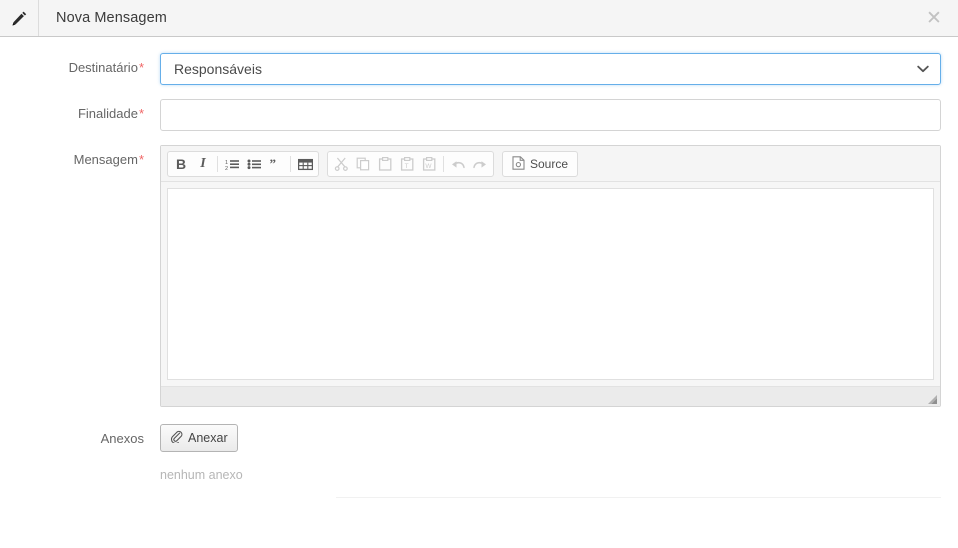 The height and width of the screenshot is (548, 958). What do you see at coordinates (107, 113) in the screenshot?
I see `purpose-label-text: Finalidade` at bounding box center [107, 113].